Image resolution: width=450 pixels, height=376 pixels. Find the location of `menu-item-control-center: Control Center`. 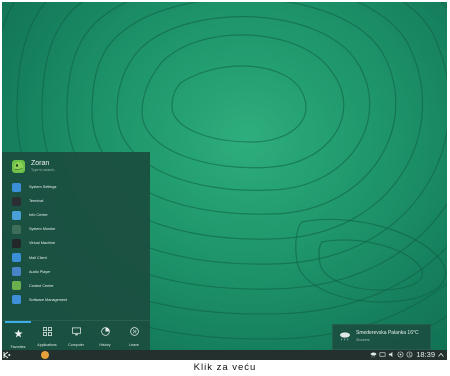

menu-item-control-center: Control Center is located at coordinates (80, 286).